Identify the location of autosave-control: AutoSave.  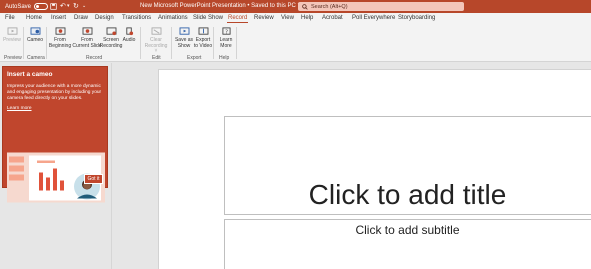
(27, 6).